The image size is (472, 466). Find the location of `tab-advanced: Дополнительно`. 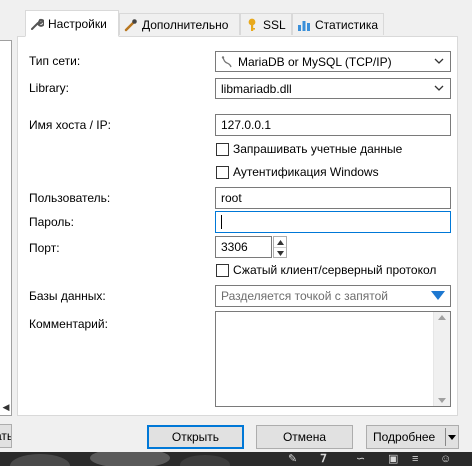

tab-advanced: Дополнительно is located at coordinates (179, 24).